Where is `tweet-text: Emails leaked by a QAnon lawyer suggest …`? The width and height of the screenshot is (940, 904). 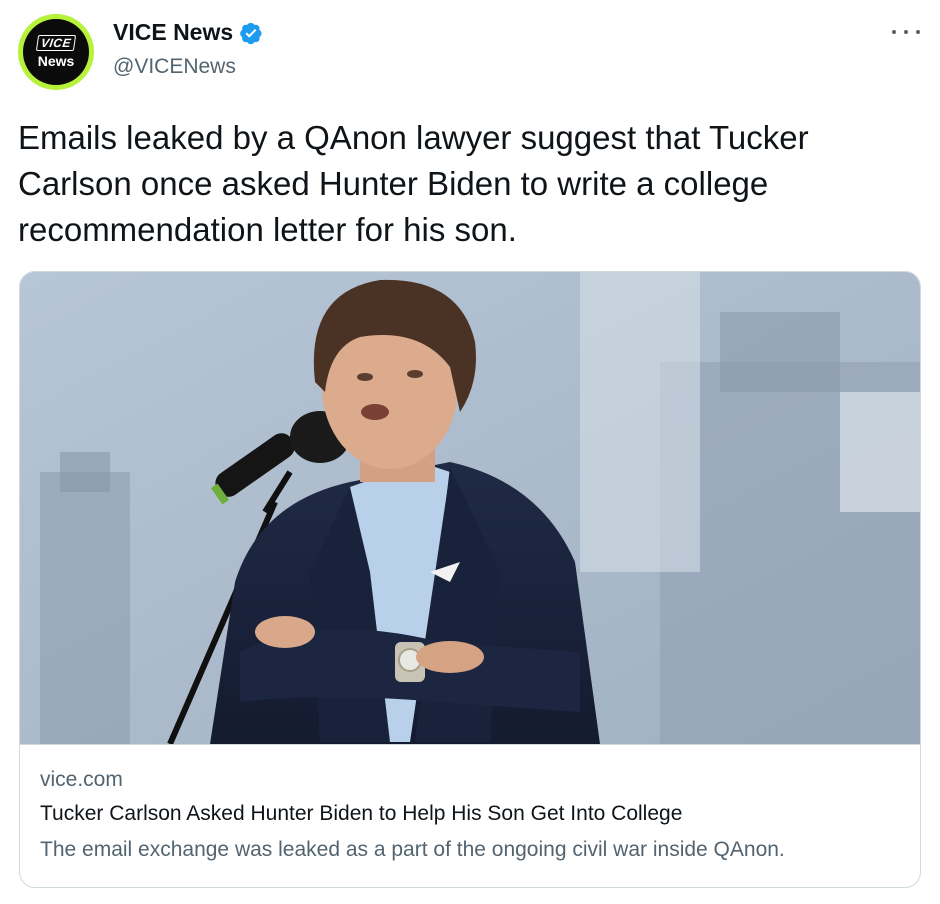
tweet-text: Emails leaked by a QAnon lawyer suggest … is located at coordinates (413, 183).